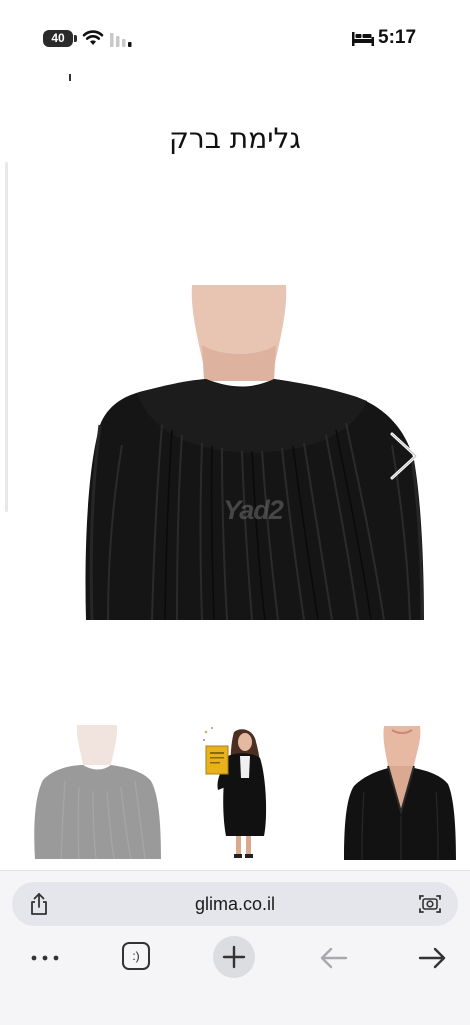 The height and width of the screenshot is (1025, 470). I want to click on status-bar: 40 5:17, so click(235, 31).